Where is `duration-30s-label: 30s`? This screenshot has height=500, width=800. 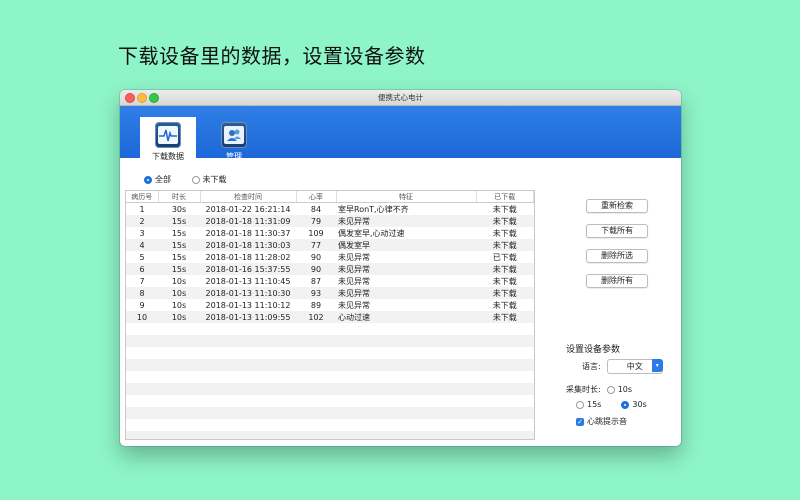 duration-30s-label: 30s is located at coordinates (639, 404).